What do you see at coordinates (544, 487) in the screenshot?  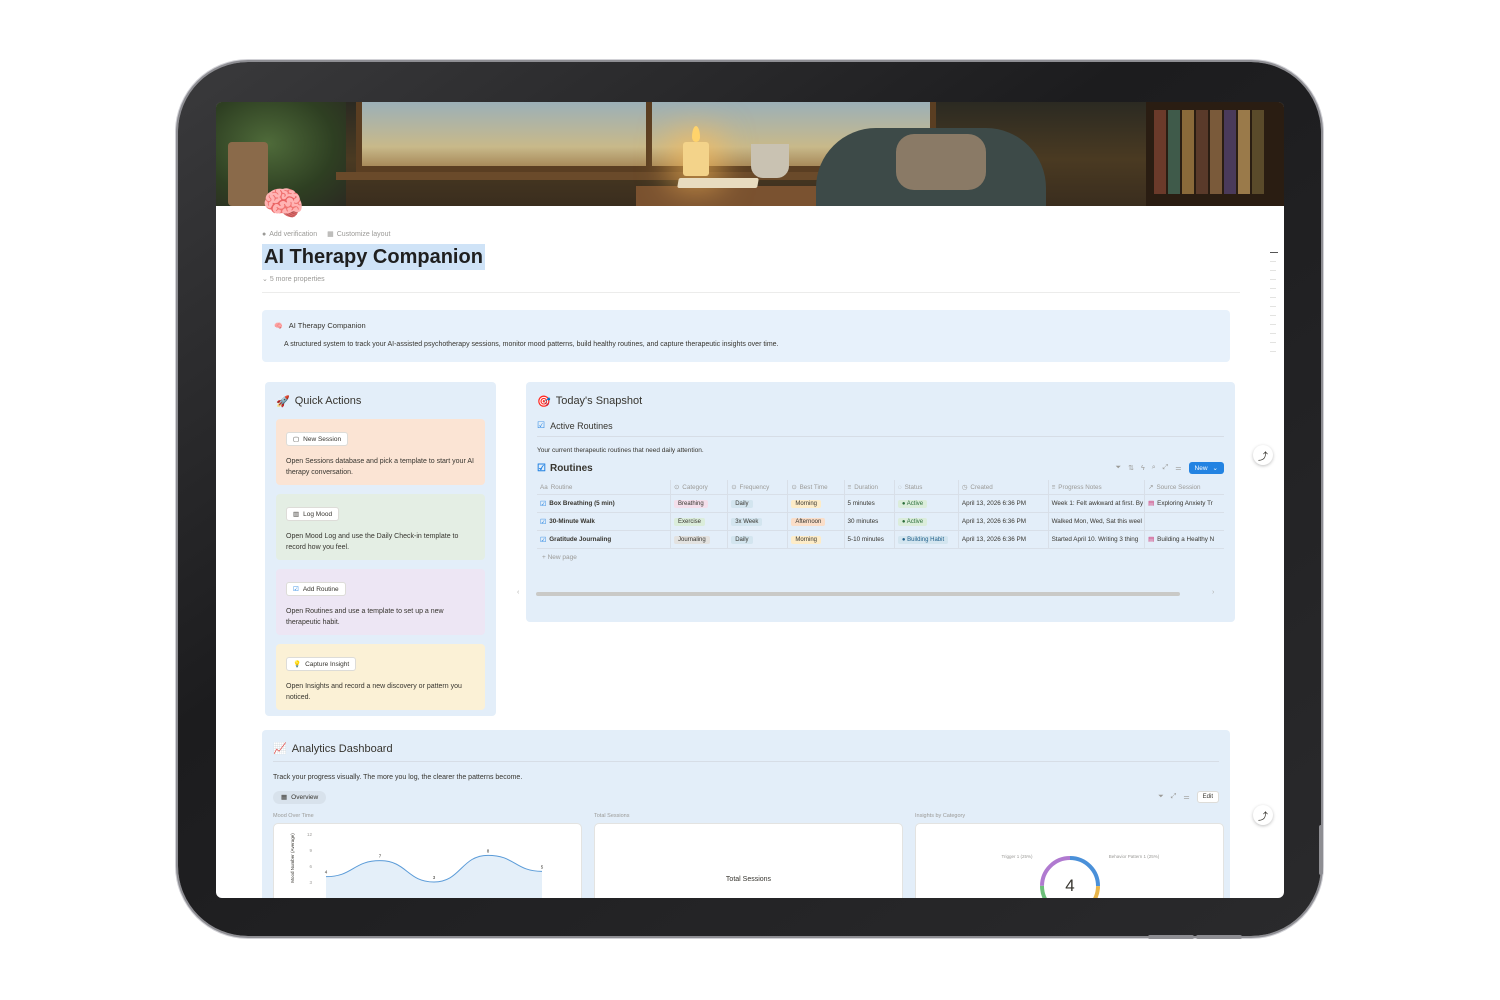 I see `text-icon: Aa` at bounding box center [544, 487].